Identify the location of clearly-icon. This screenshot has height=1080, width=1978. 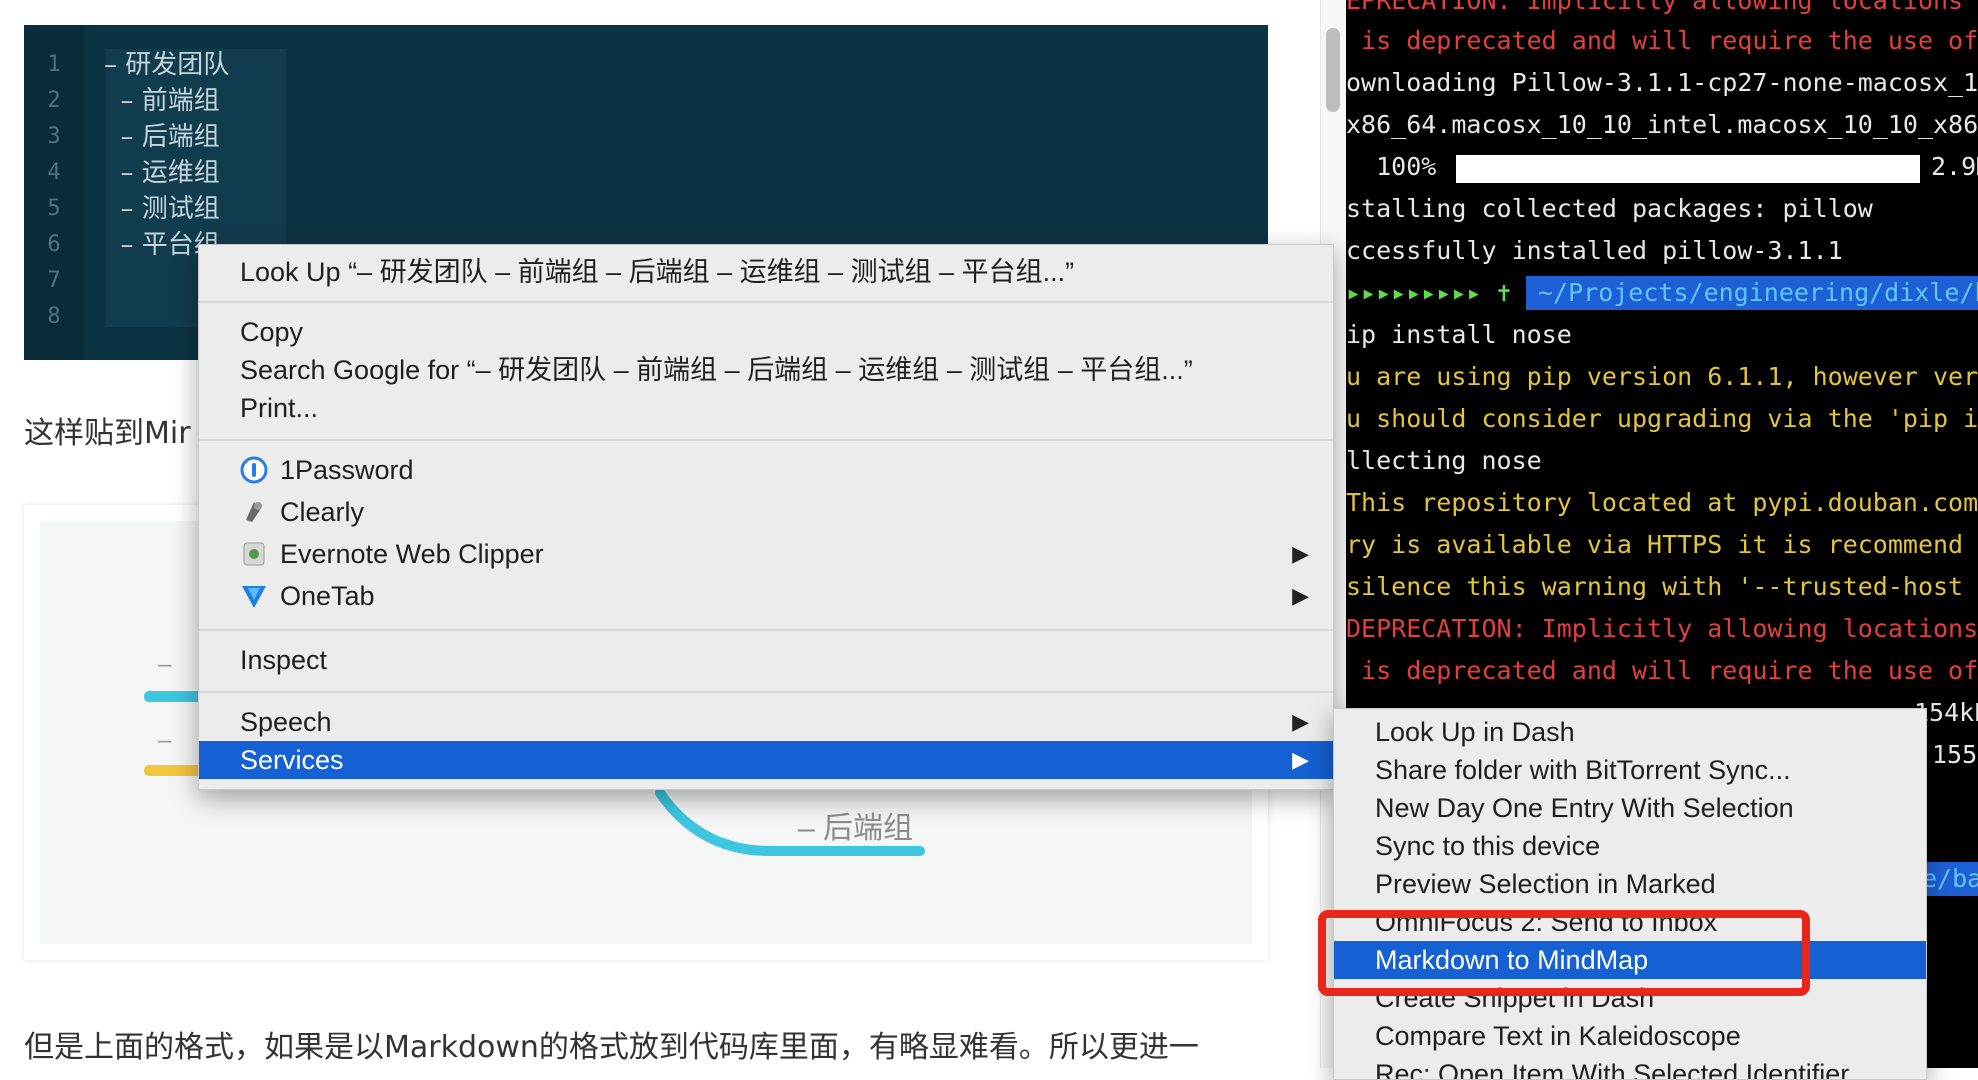
(254, 512).